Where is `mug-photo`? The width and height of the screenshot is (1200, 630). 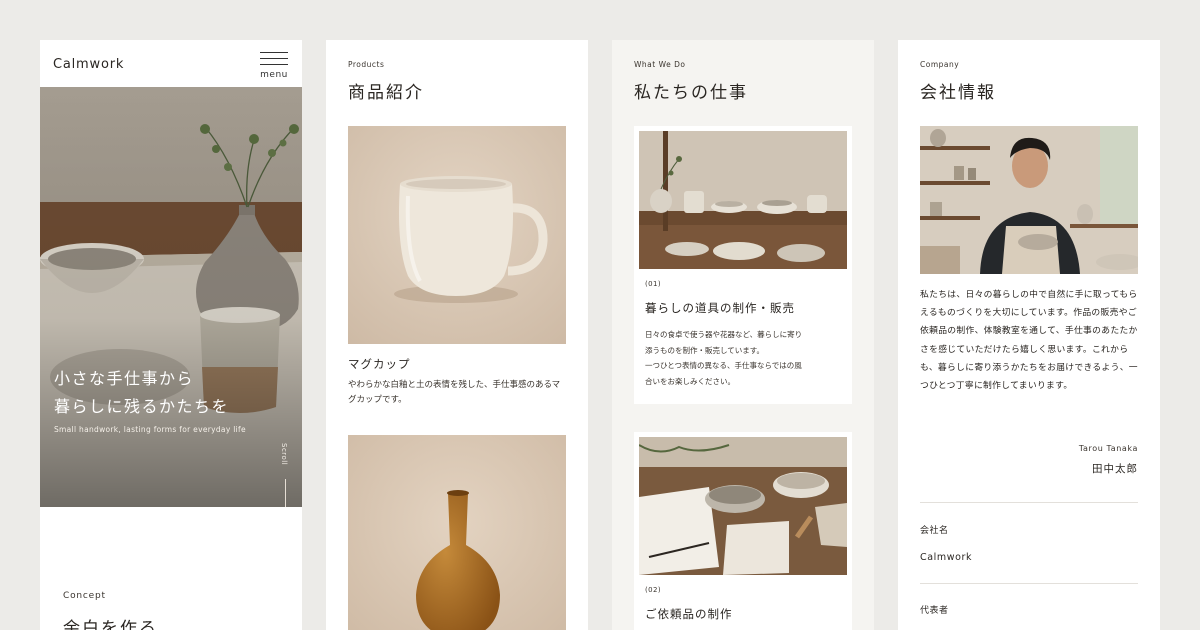
mug-photo is located at coordinates (457, 235).